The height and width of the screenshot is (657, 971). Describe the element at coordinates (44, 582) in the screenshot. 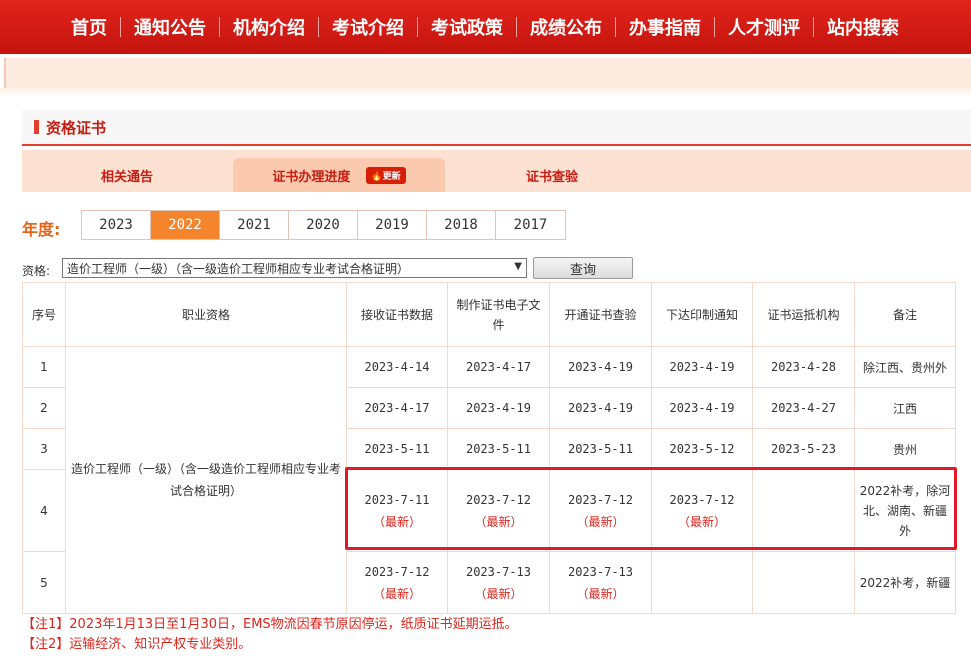

I see `row-number: 5` at that location.